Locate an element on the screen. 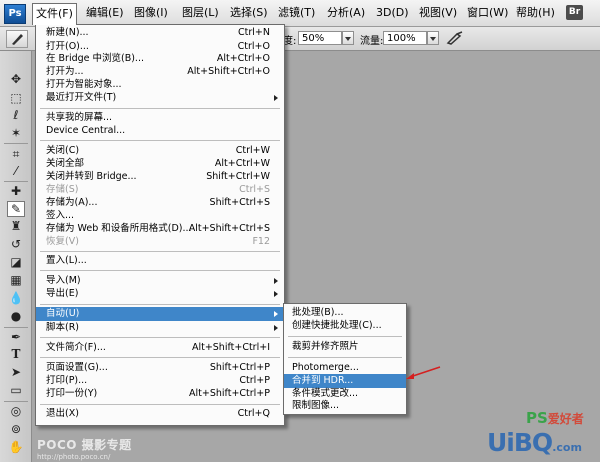 Image resolution: width=600 pixels, height=462 pixels. opacity-label: 度: is located at coordinates (290, 41).